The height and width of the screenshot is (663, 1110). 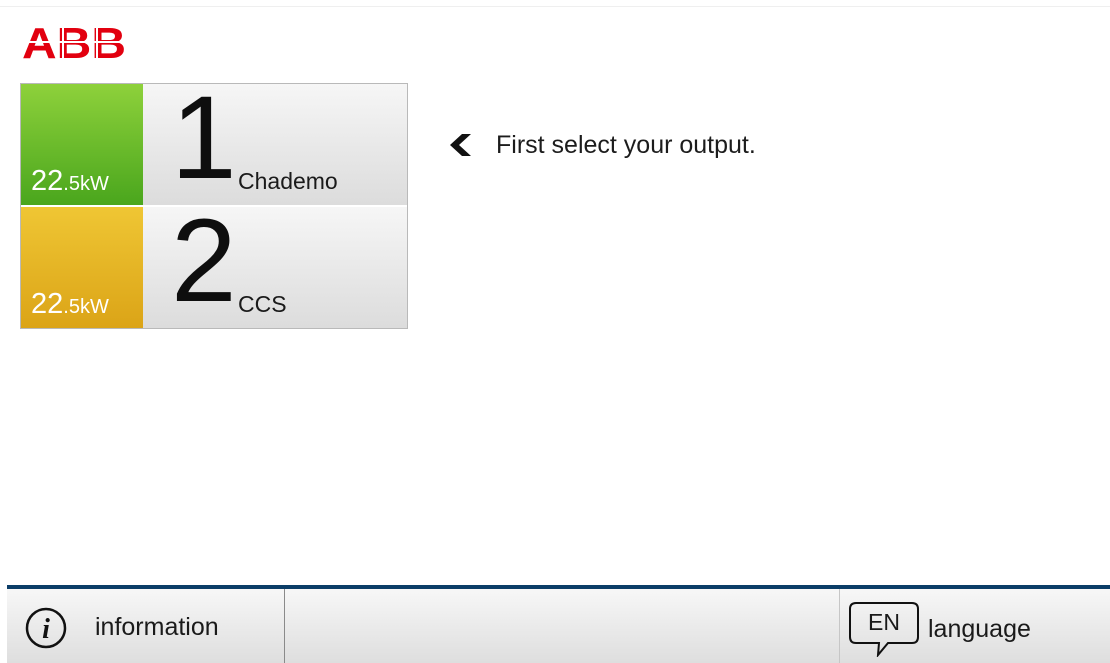 I want to click on language-badge: EN, so click(x=884, y=629).